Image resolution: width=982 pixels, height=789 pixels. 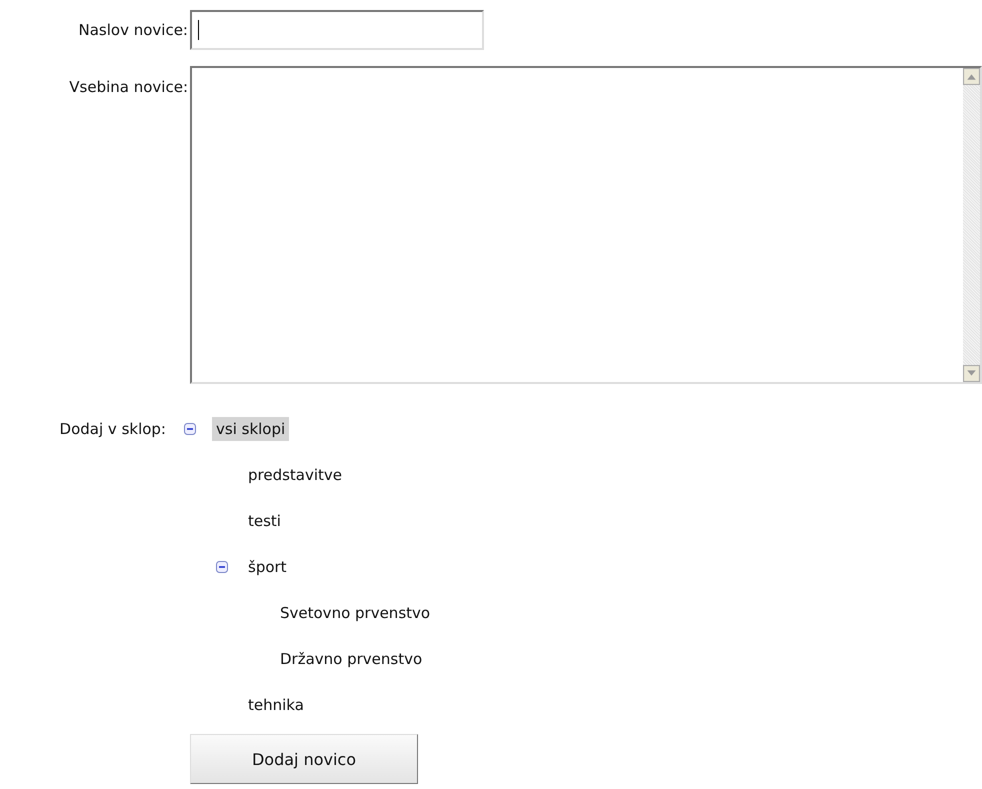 I want to click on scroll-down-icon, so click(x=971, y=373).